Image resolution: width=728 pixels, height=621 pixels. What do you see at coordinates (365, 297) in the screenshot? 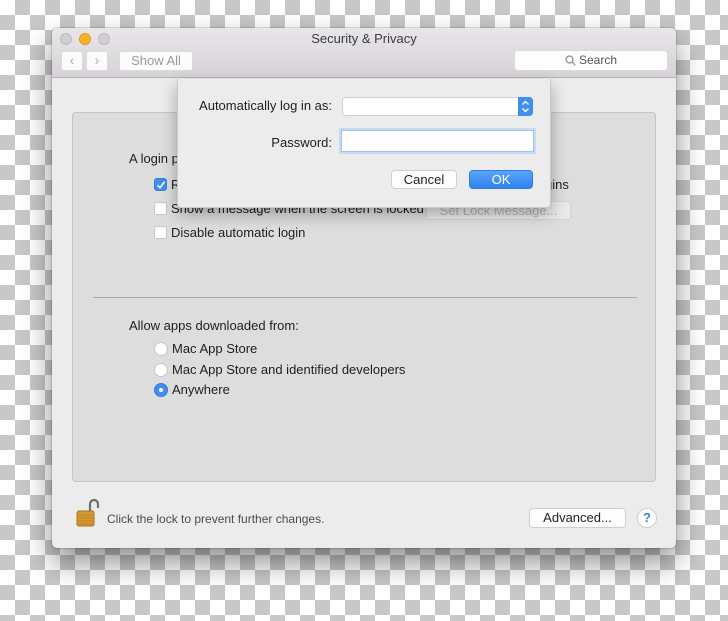
I see `section-divider` at bounding box center [365, 297].